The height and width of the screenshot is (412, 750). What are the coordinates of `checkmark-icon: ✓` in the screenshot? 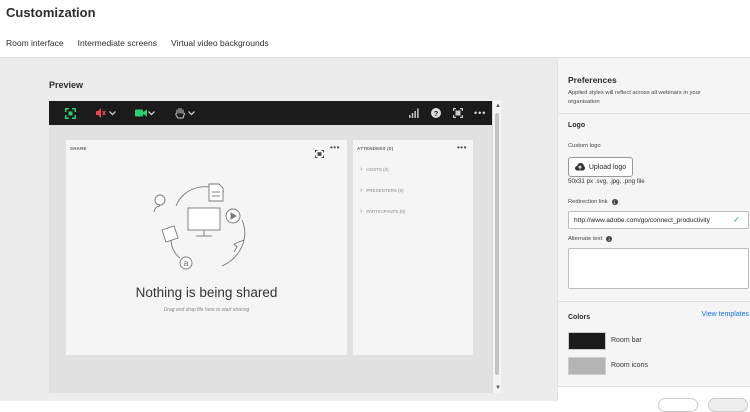 It's located at (736, 219).